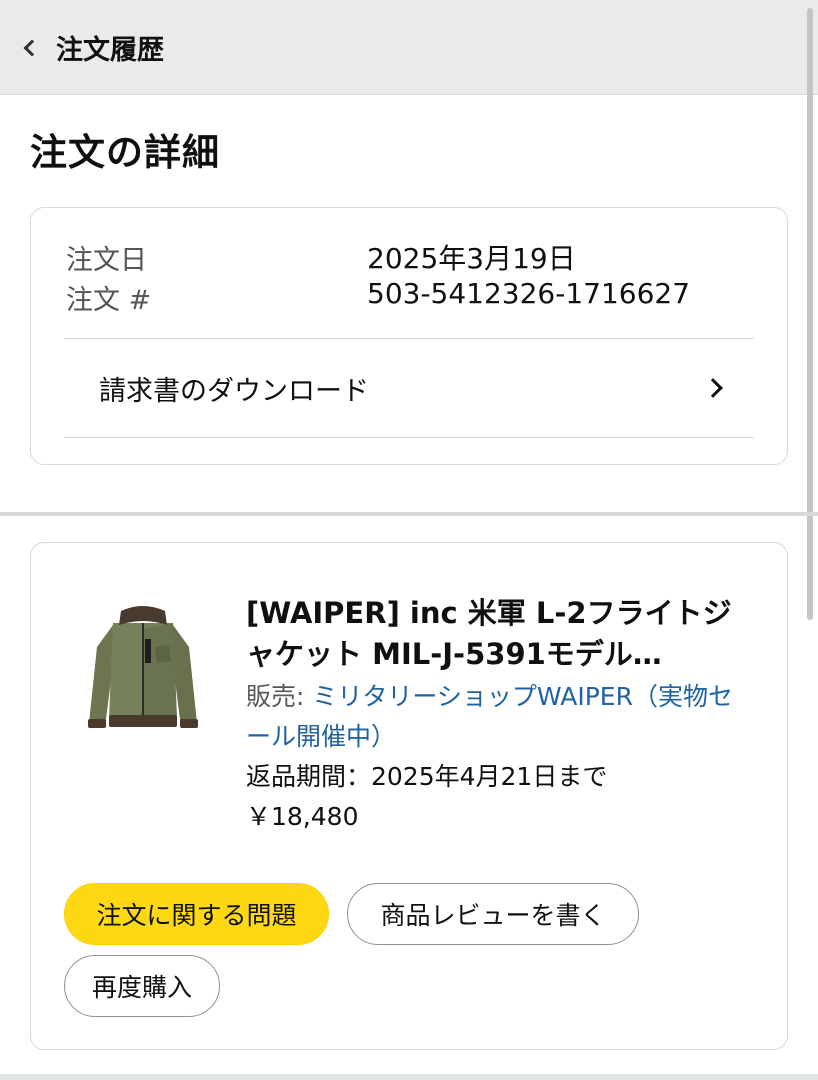  What do you see at coordinates (142, 986) in the screenshot?
I see `buy-again-button: 再度購入` at bounding box center [142, 986].